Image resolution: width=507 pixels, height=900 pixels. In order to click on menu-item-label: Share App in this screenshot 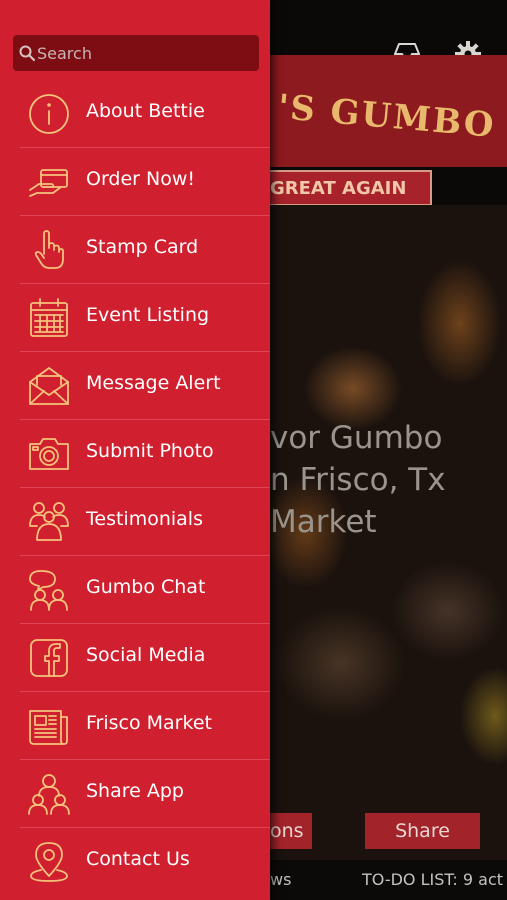, I will do `click(135, 791)`.